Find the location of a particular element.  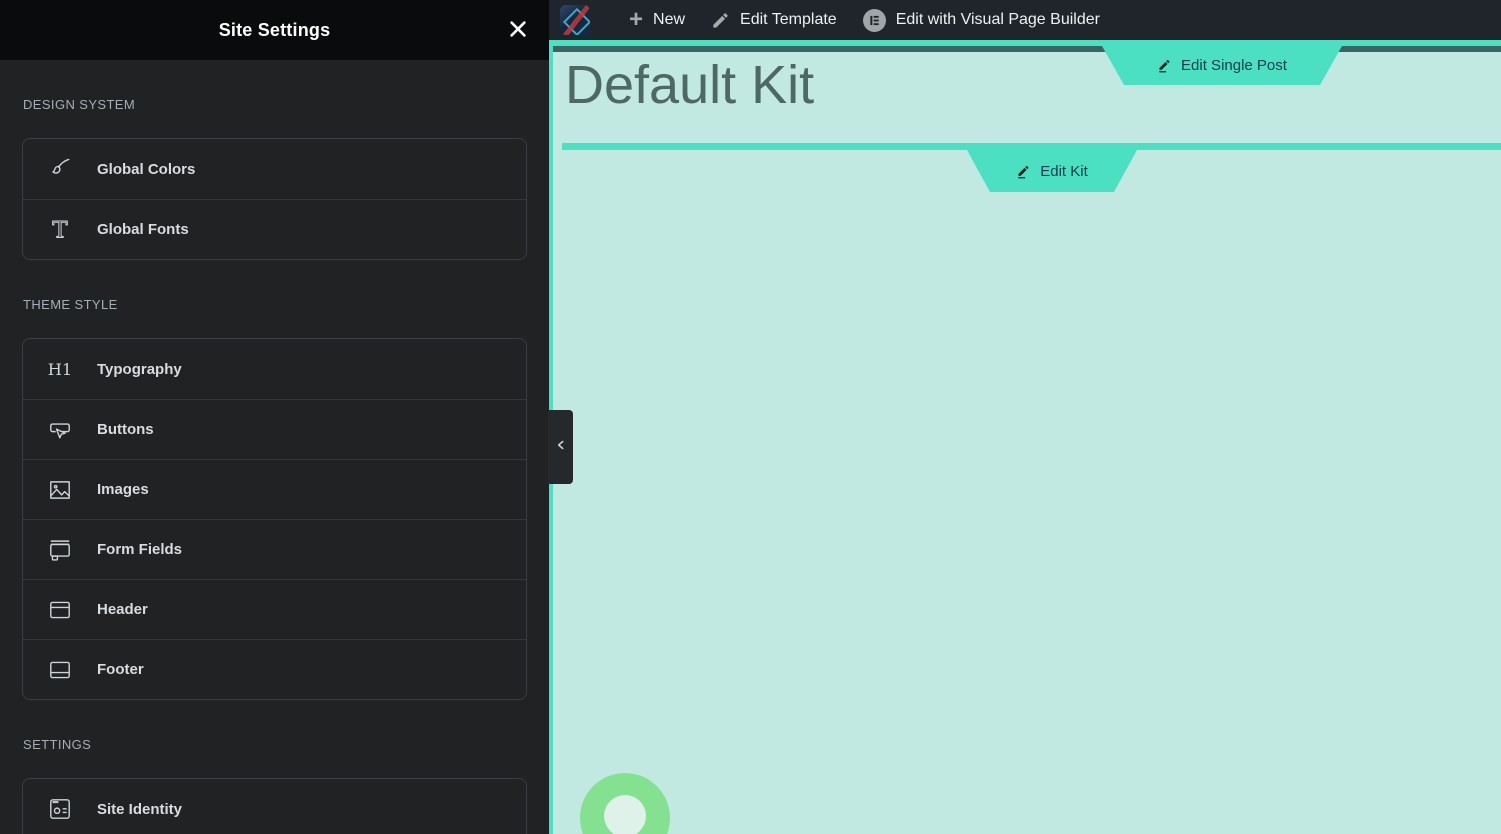

svg-text: H1 is located at coordinates (60, 369).